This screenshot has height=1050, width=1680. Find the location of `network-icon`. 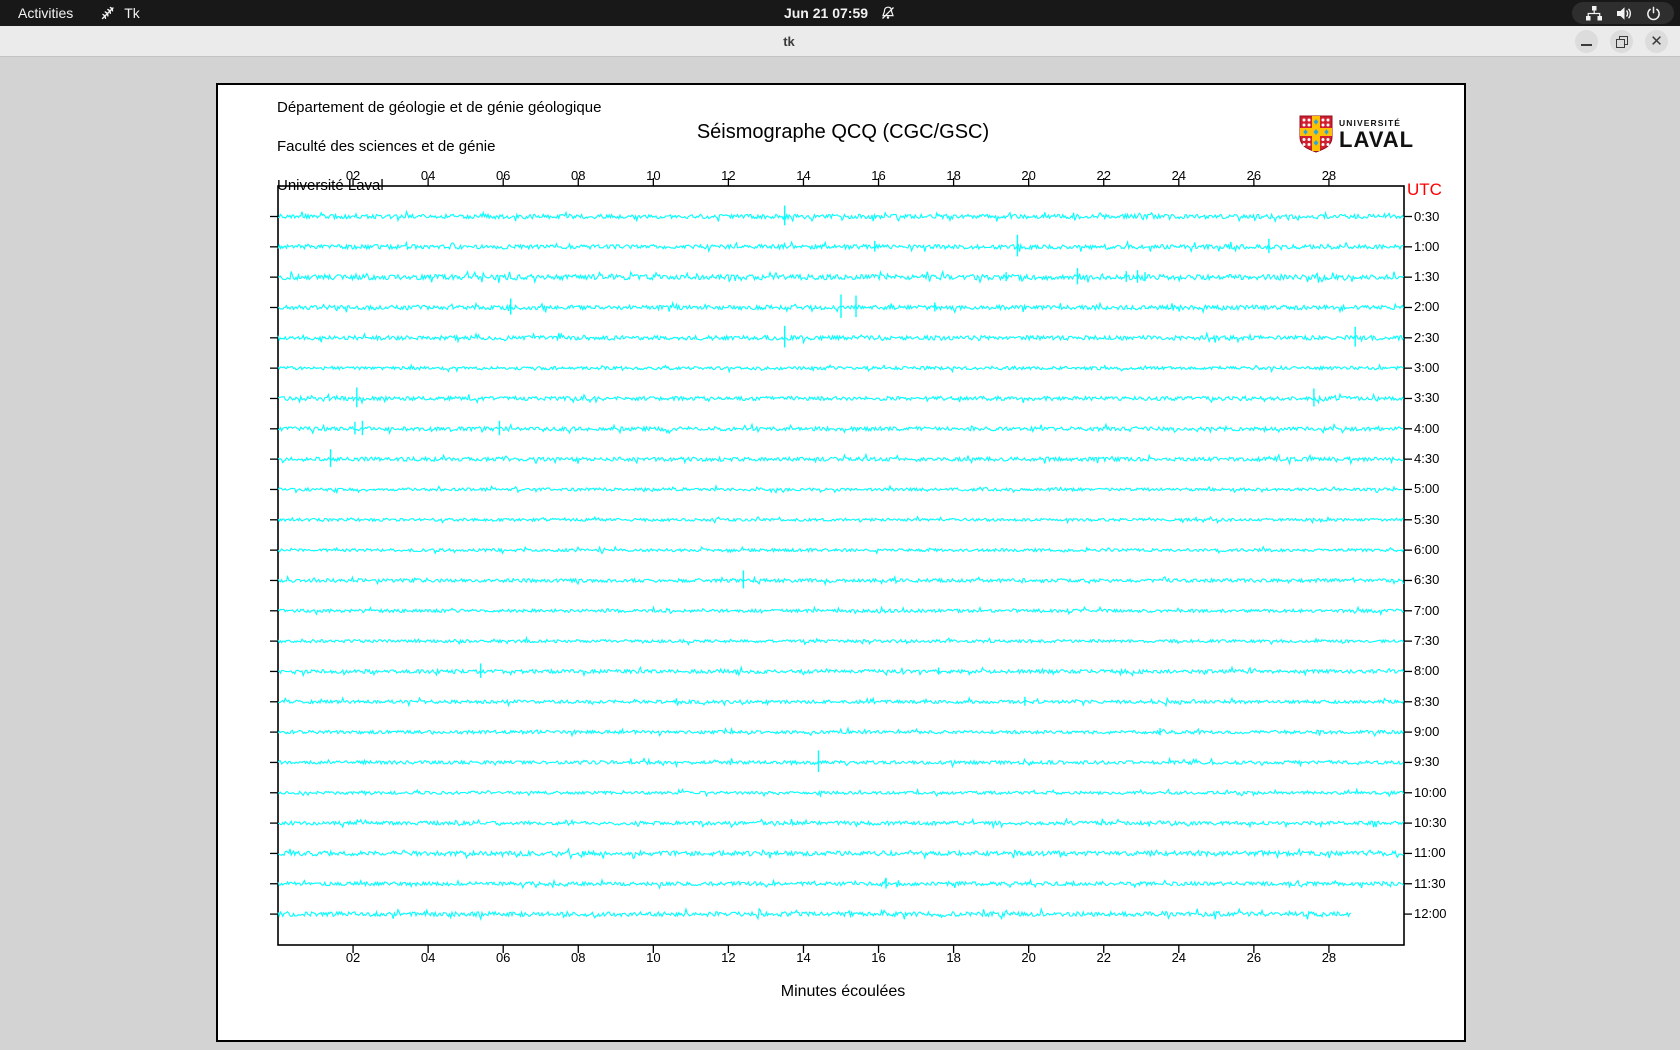

network-icon is located at coordinates (1594, 12).